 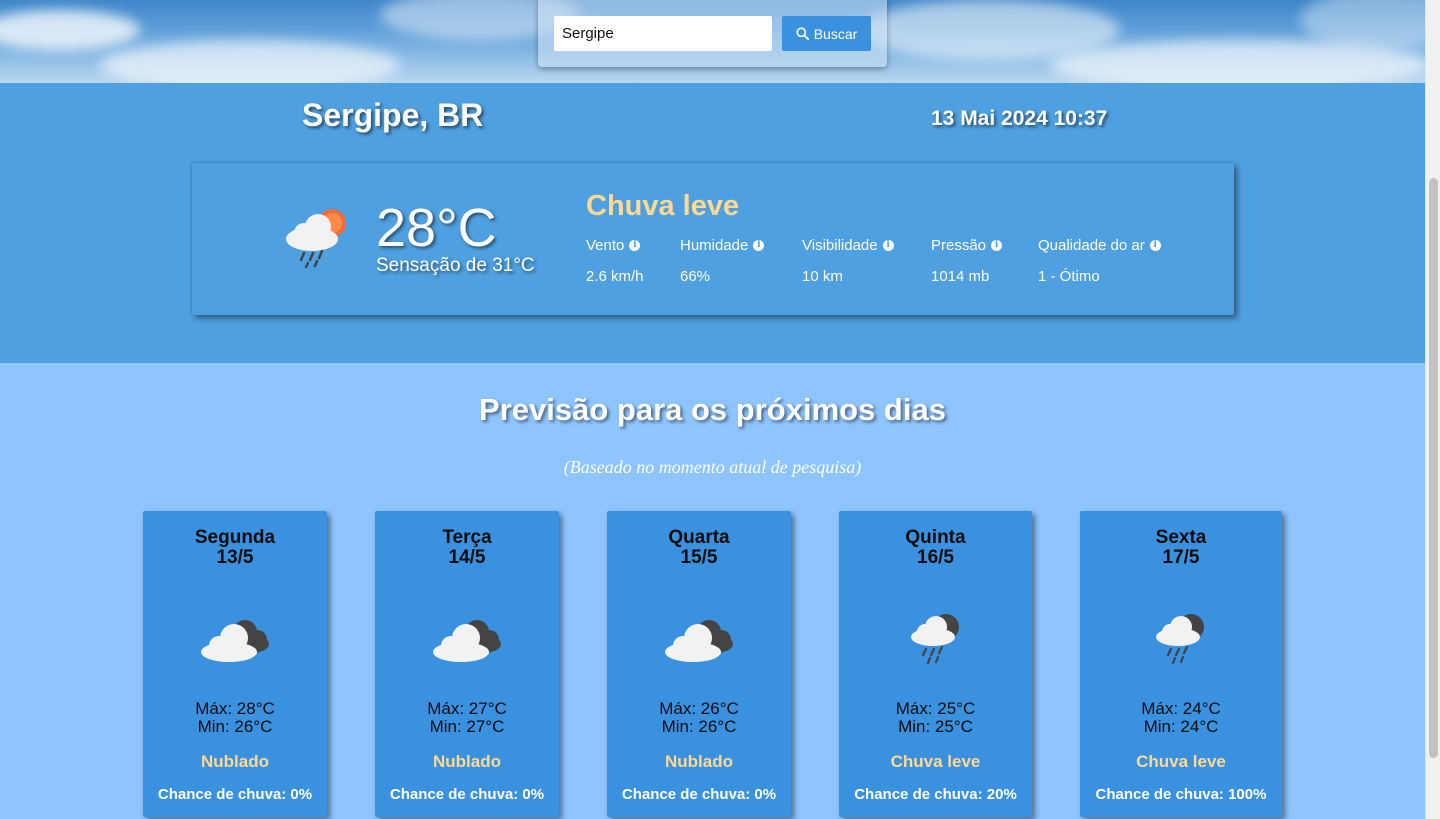 What do you see at coordinates (822, 276) in the screenshot?
I see `metric-value: 10 km` at bounding box center [822, 276].